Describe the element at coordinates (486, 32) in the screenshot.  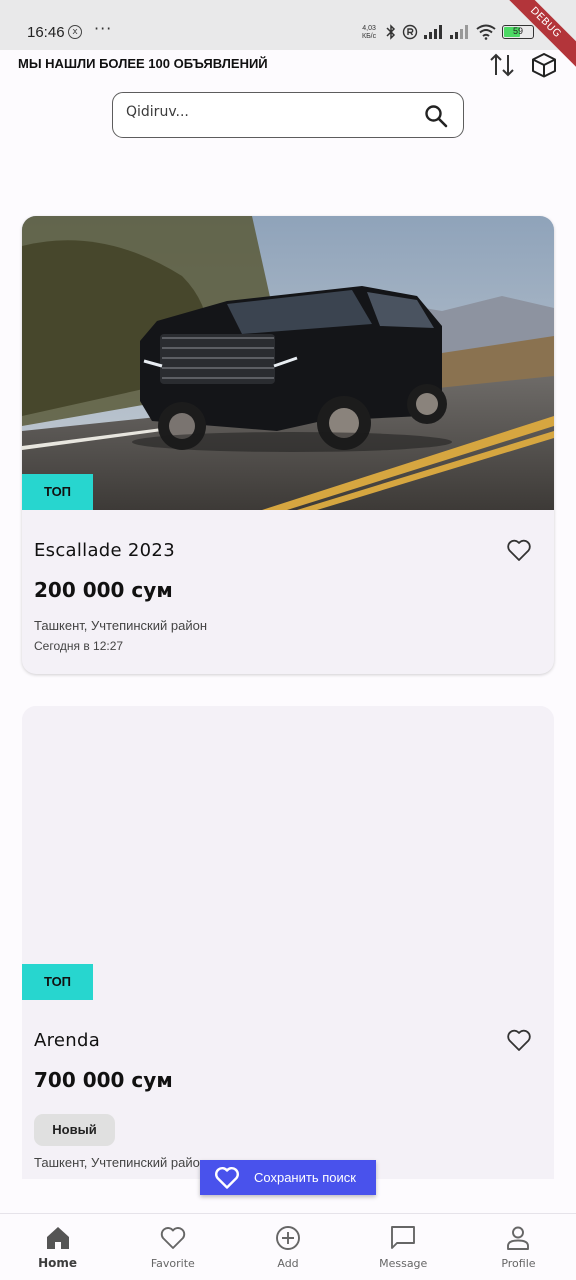
I see `wifi-icon` at that location.